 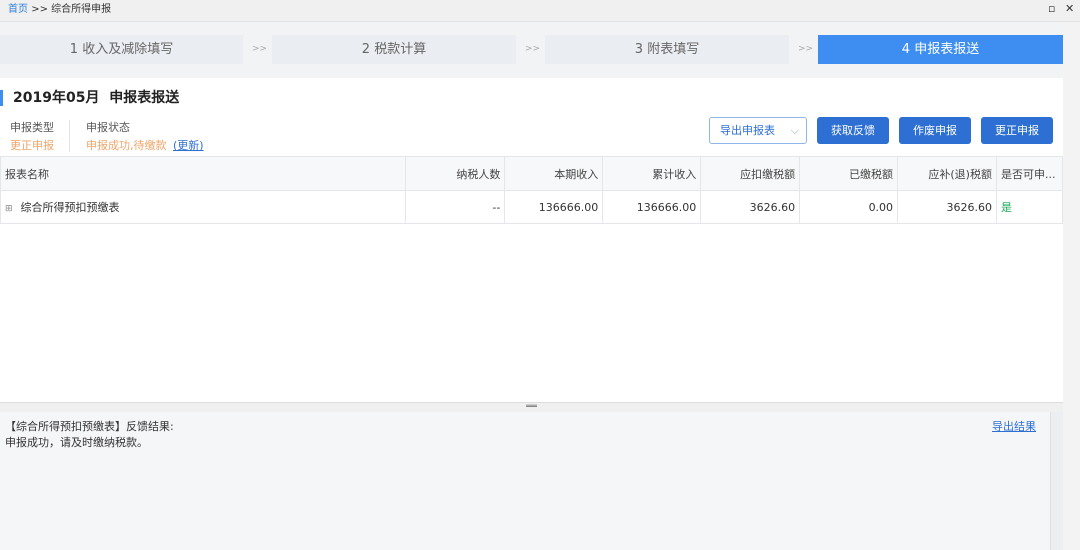 What do you see at coordinates (455, 207) in the screenshot?
I see `cell: --` at bounding box center [455, 207].